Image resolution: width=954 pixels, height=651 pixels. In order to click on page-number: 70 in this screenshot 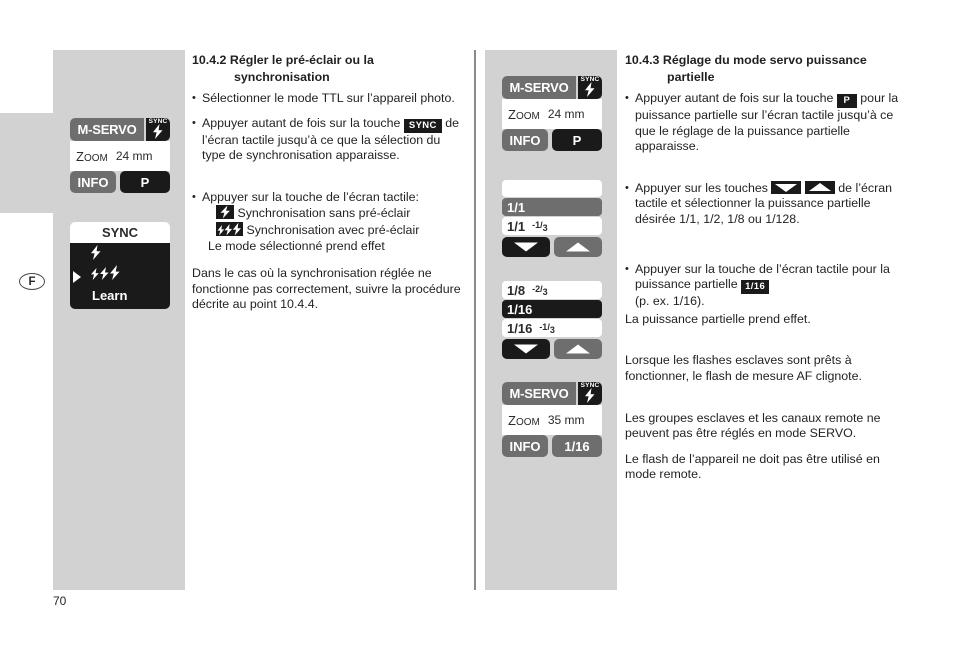, I will do `click(60, 601)`.